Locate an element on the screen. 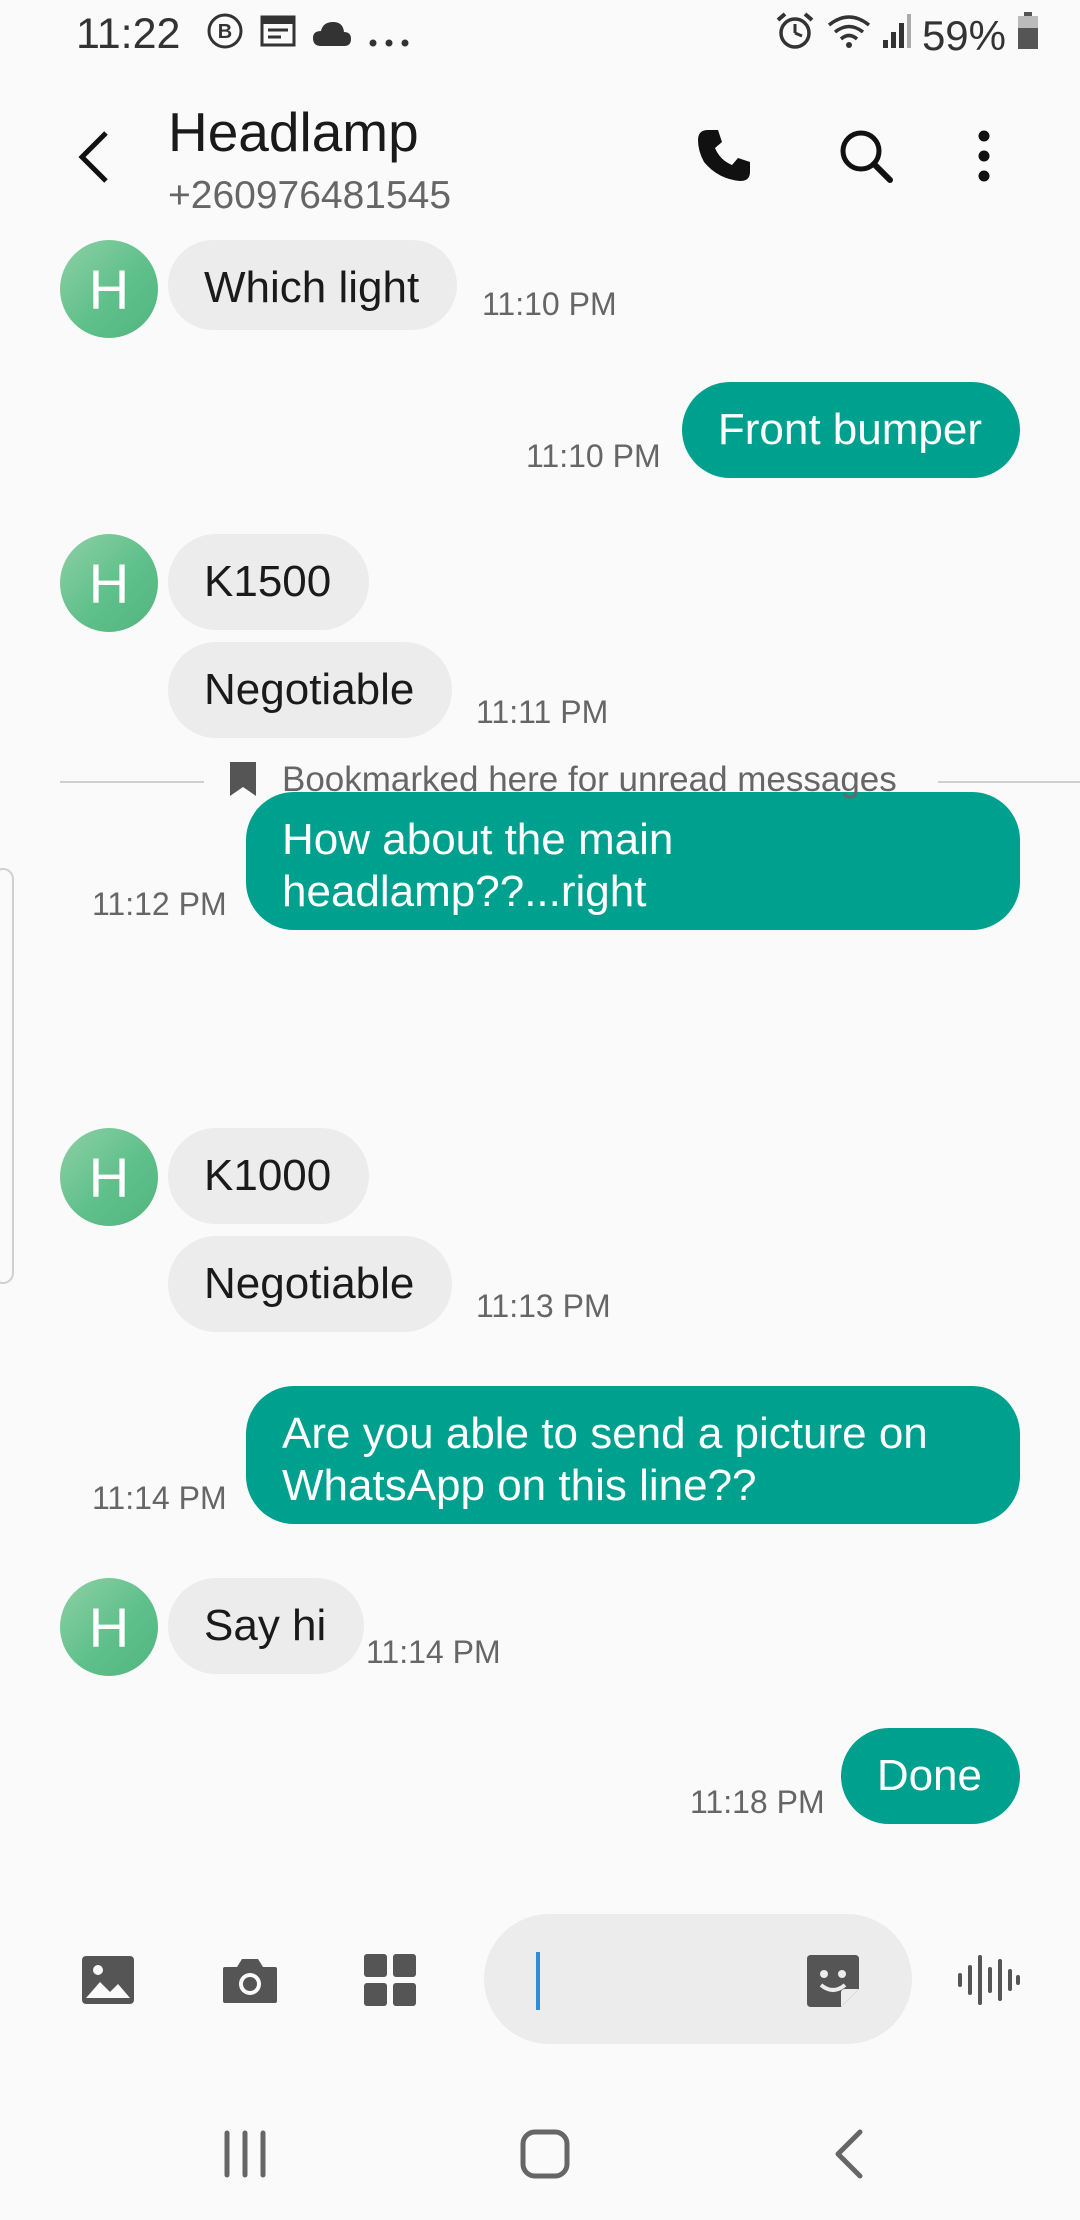  unread-bookmark-divider: Bookmarked here for unread messages is located at coordinates (570, 781).